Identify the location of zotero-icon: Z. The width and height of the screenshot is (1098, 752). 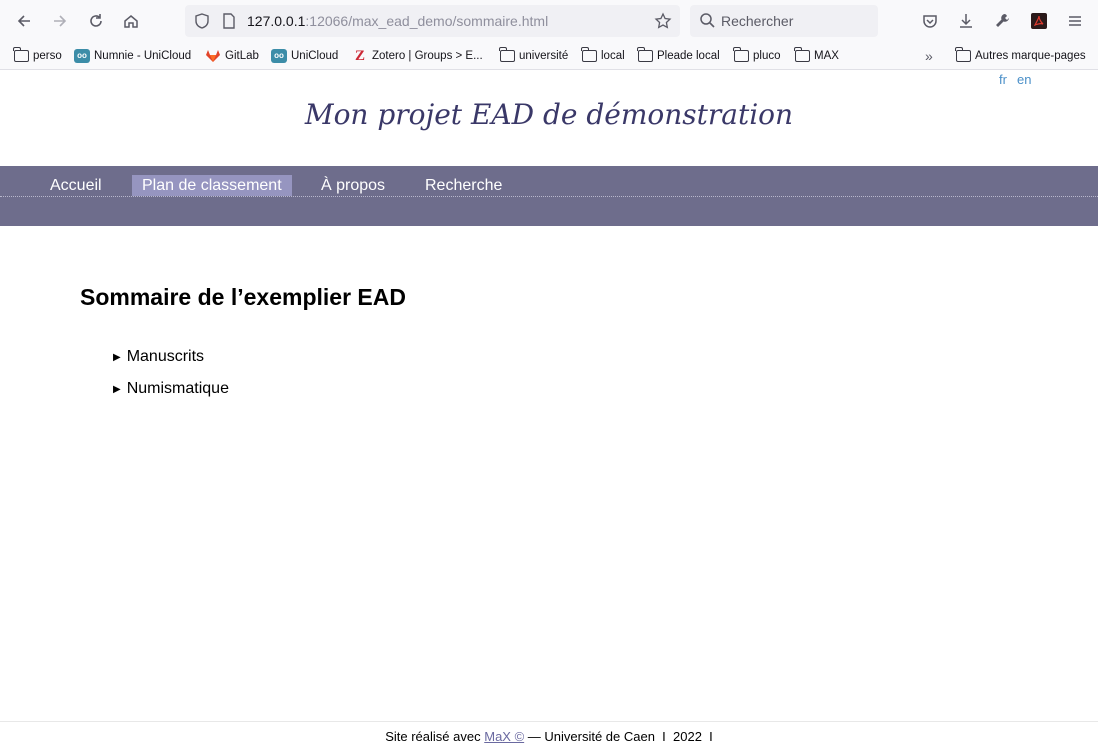
(359, 55).